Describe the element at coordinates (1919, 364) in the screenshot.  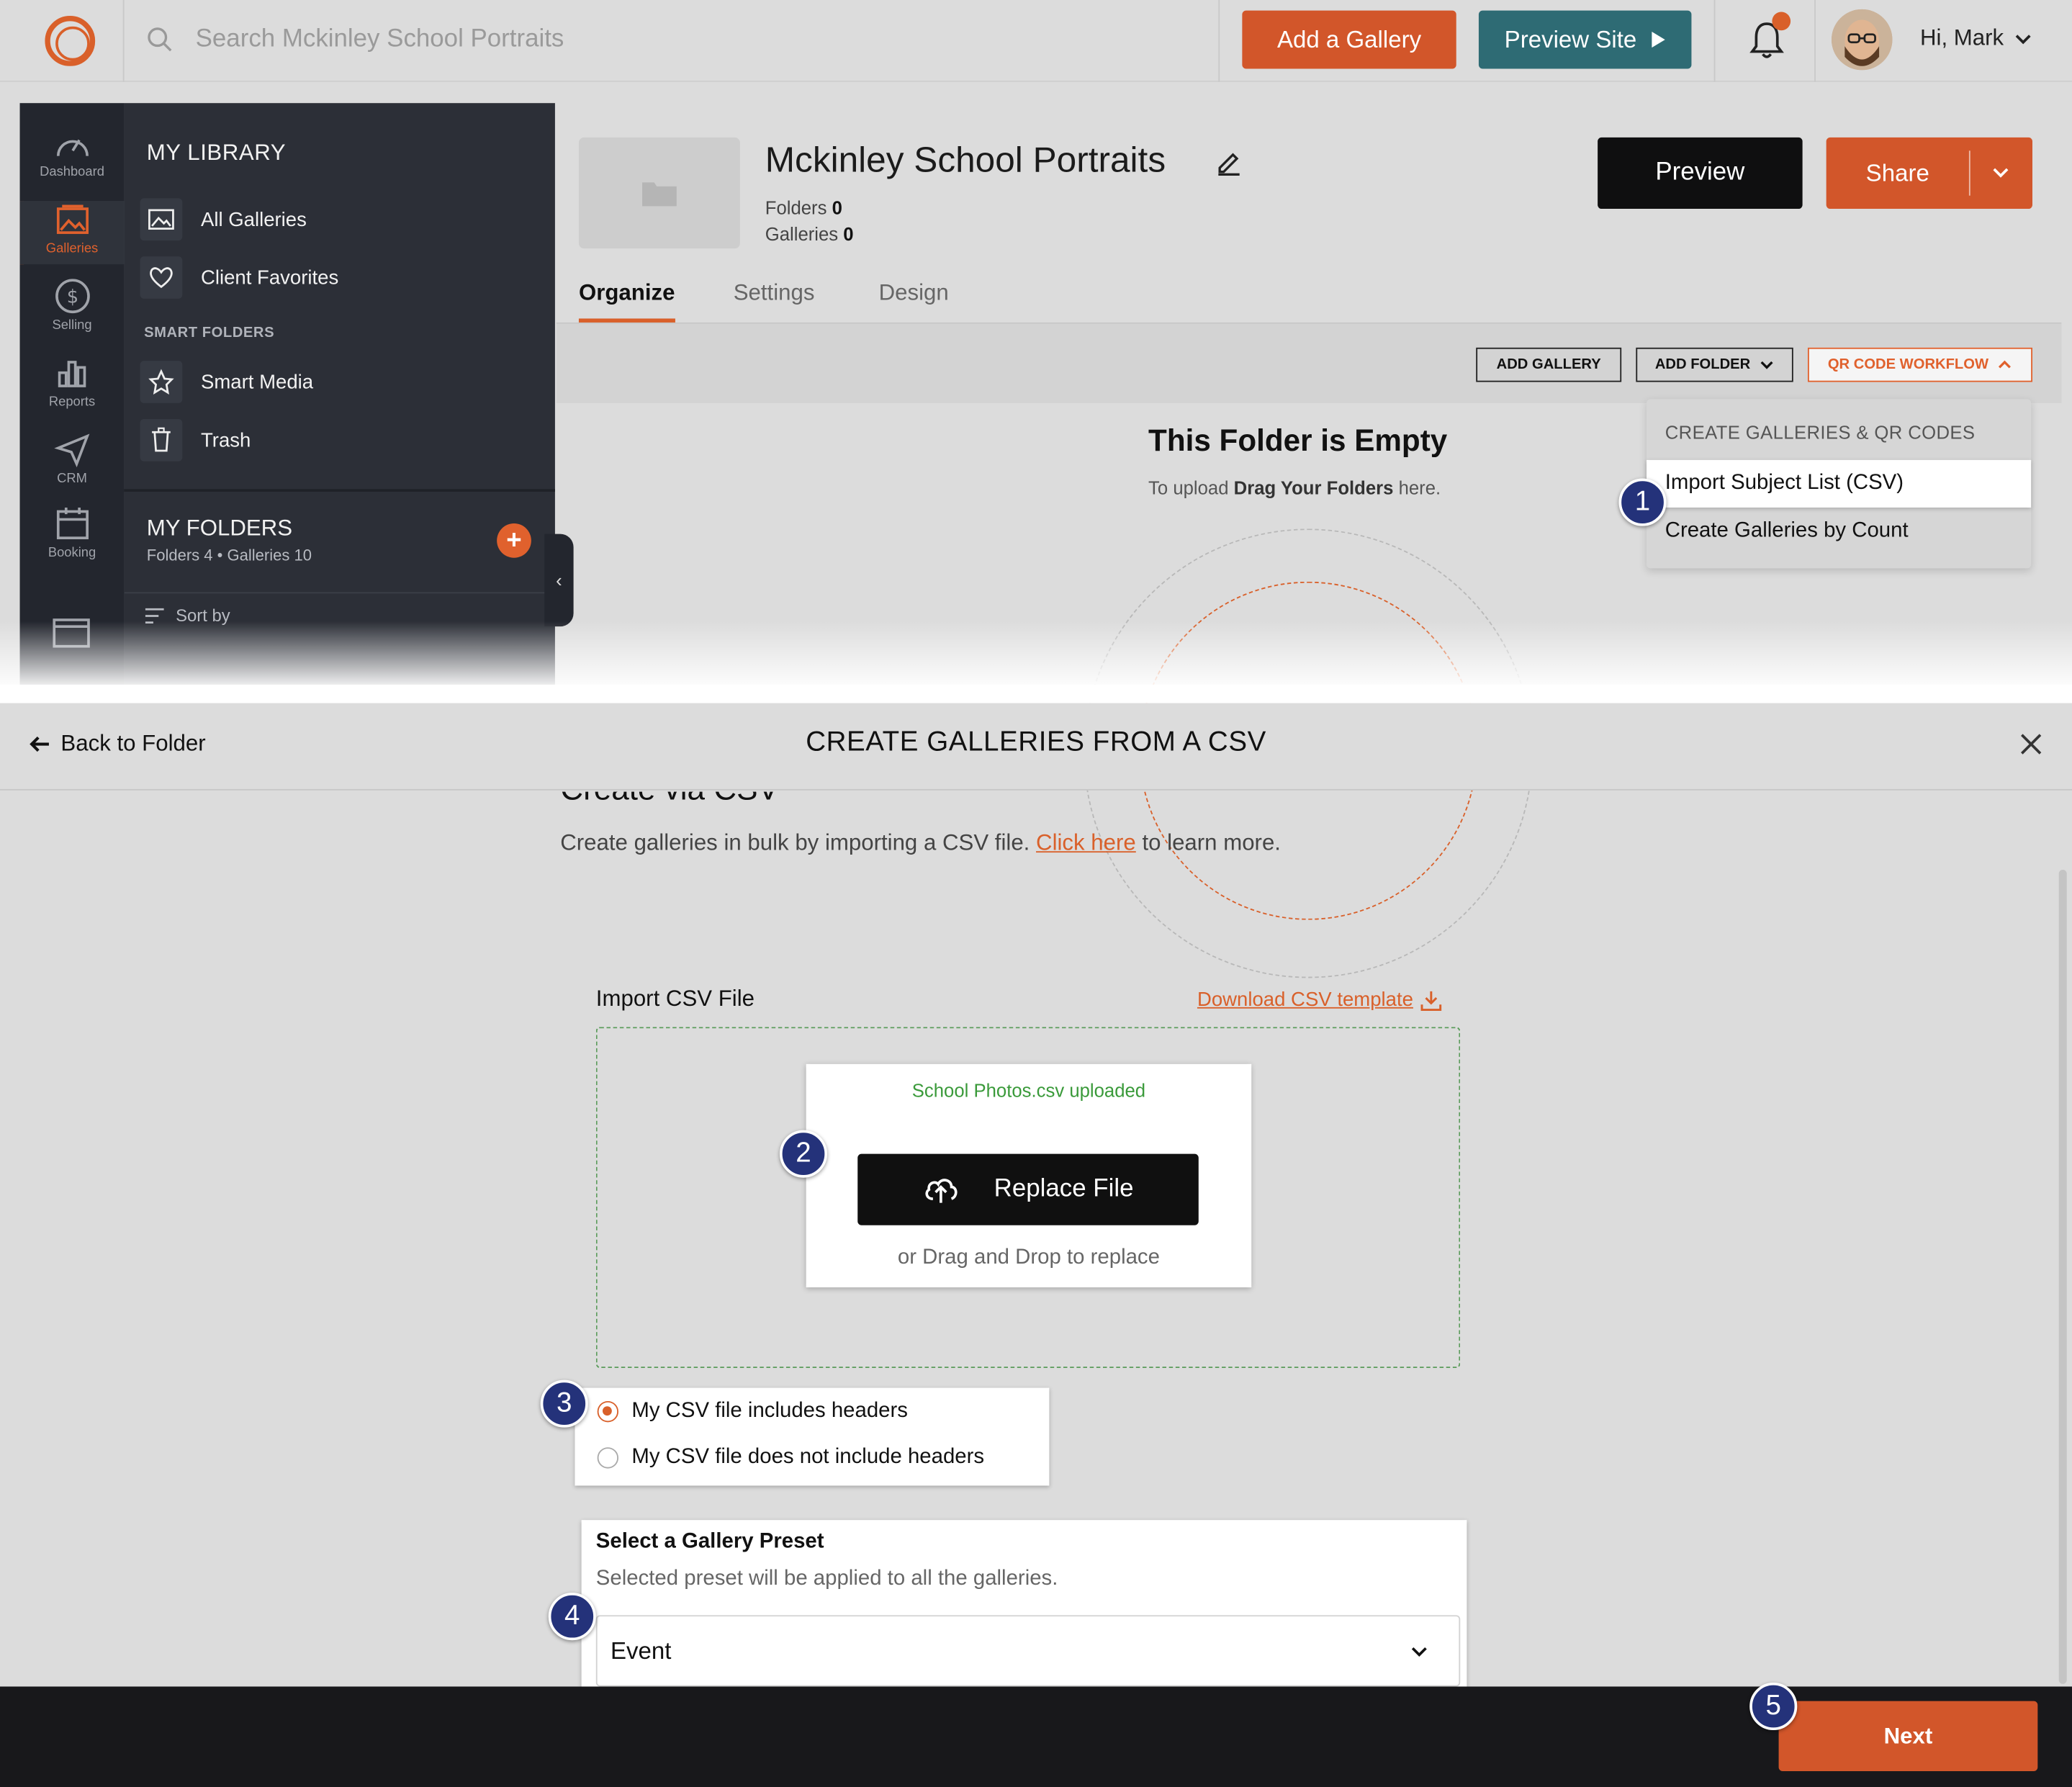
I see `qr-code-workflow-button: QR CODE WORKFLOW` at that location.